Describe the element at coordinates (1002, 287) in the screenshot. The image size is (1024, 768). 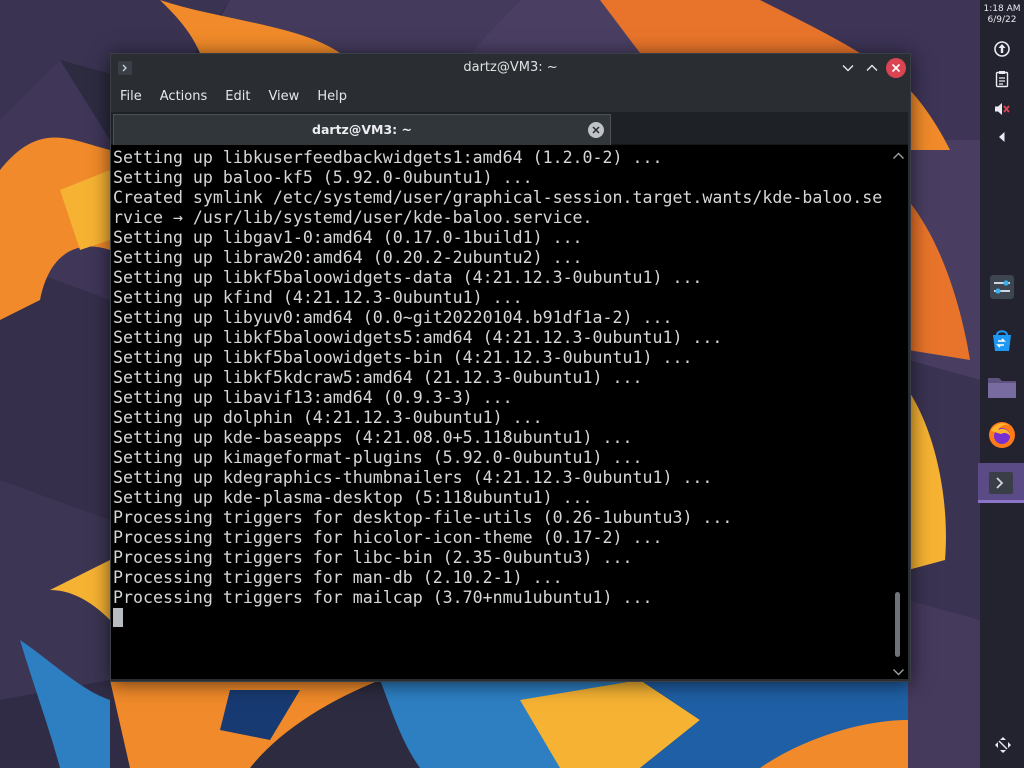
I see `system-settings-icon` at that location.